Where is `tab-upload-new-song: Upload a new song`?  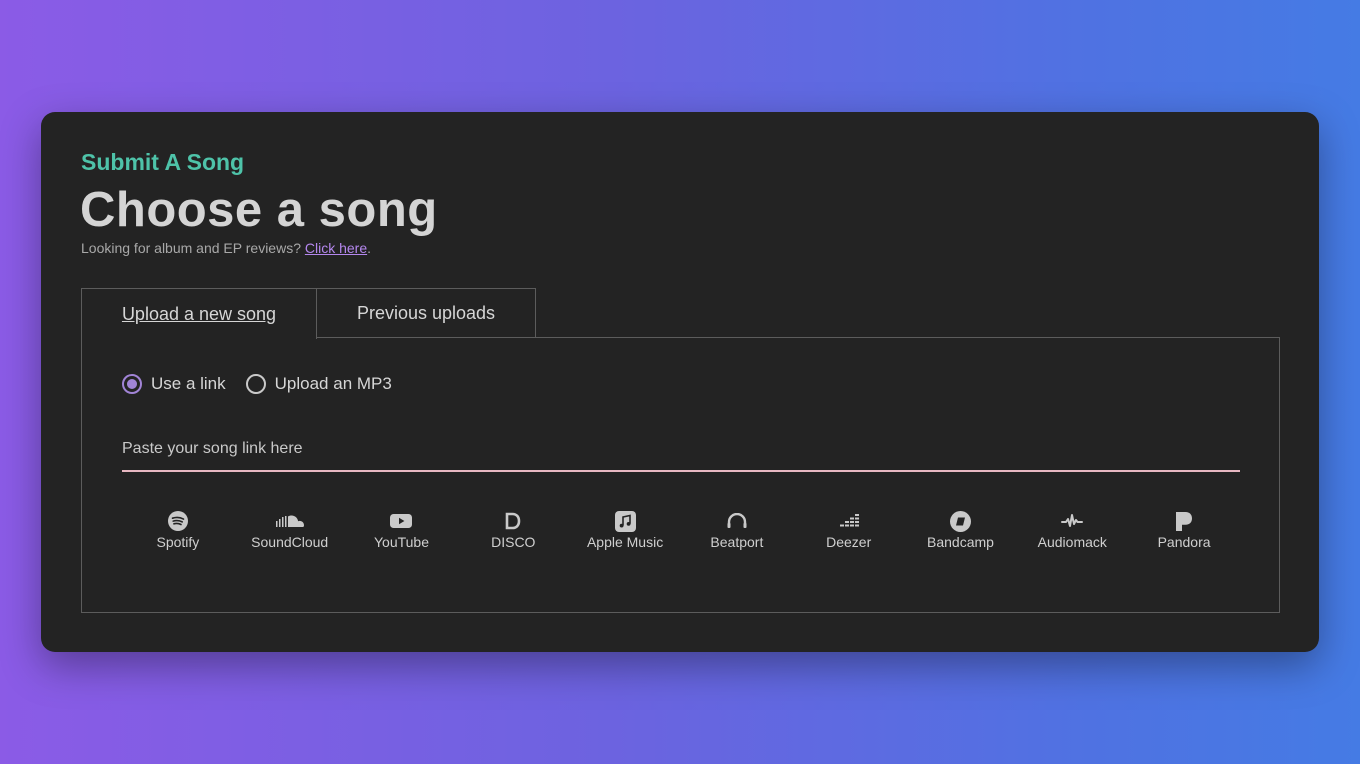
tab-upload-new-song: Upload a new song is located at coordinates (199, 313).